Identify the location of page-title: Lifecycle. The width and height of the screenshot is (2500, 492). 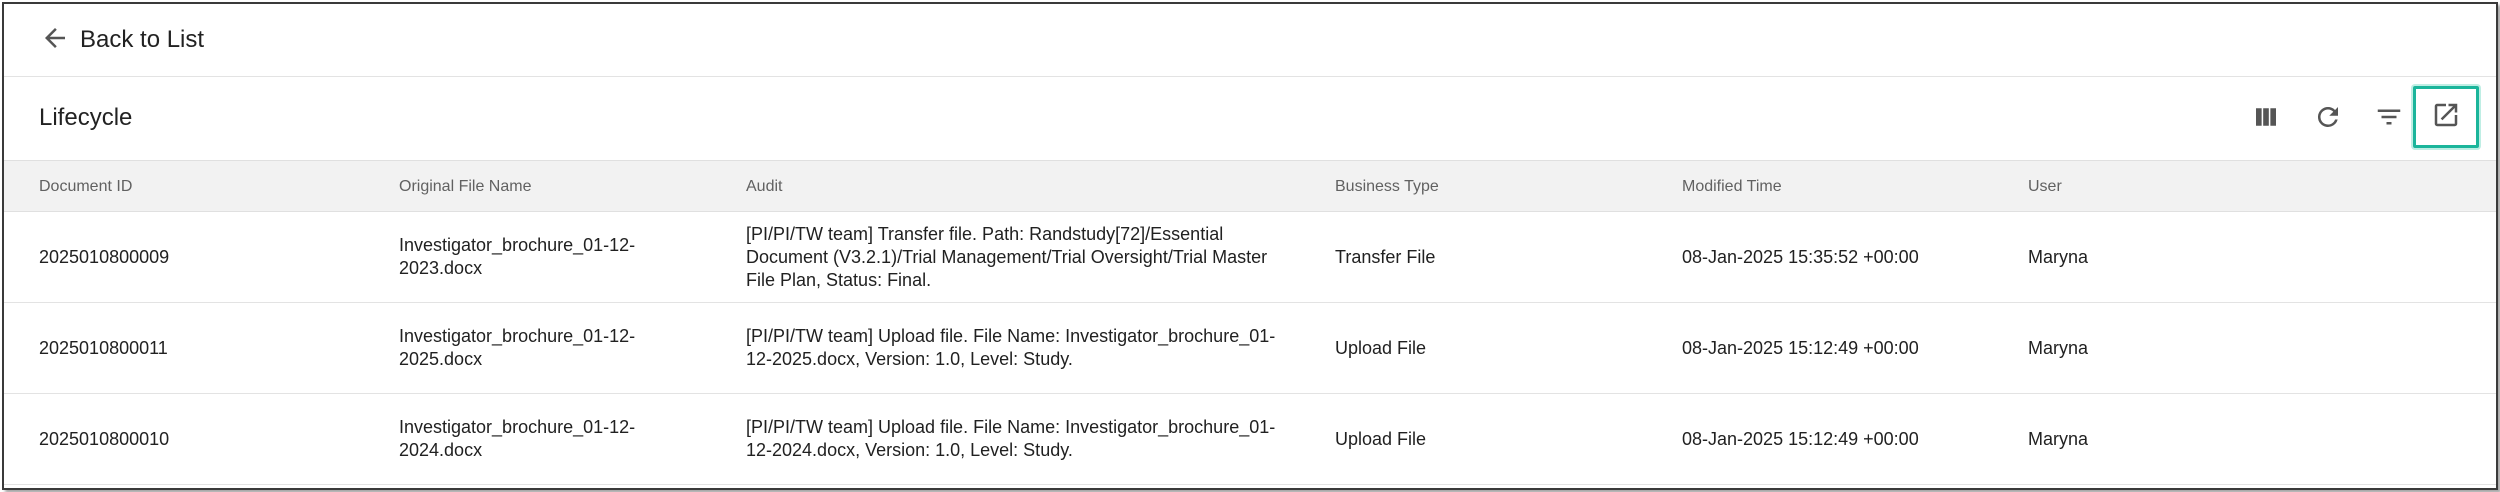
(86, 117).